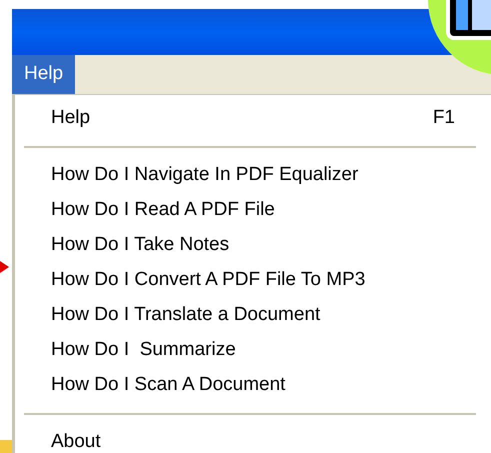  Describe the element at coordinates (250, 385) in the screenshot. I see `menu-item: How Do I Scan A Document` at that location.